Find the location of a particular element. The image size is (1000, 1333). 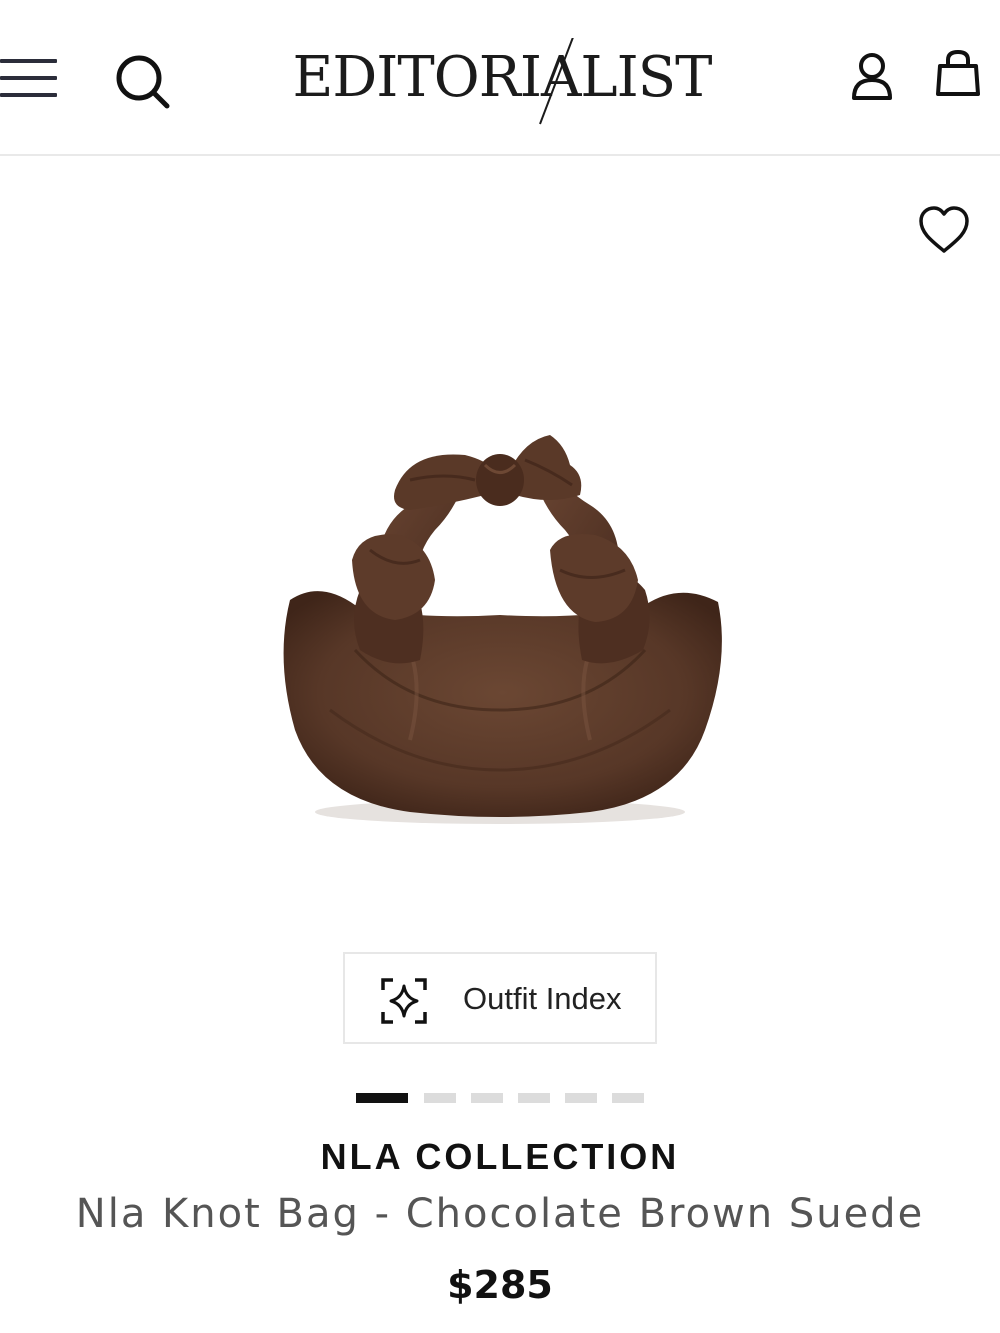

product-brand: NLA COLLECTION is located at coordinates (500, 1157).